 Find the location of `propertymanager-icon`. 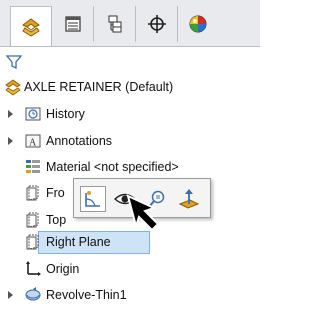

propertymanager-icon is located at coordinates (72, 24).